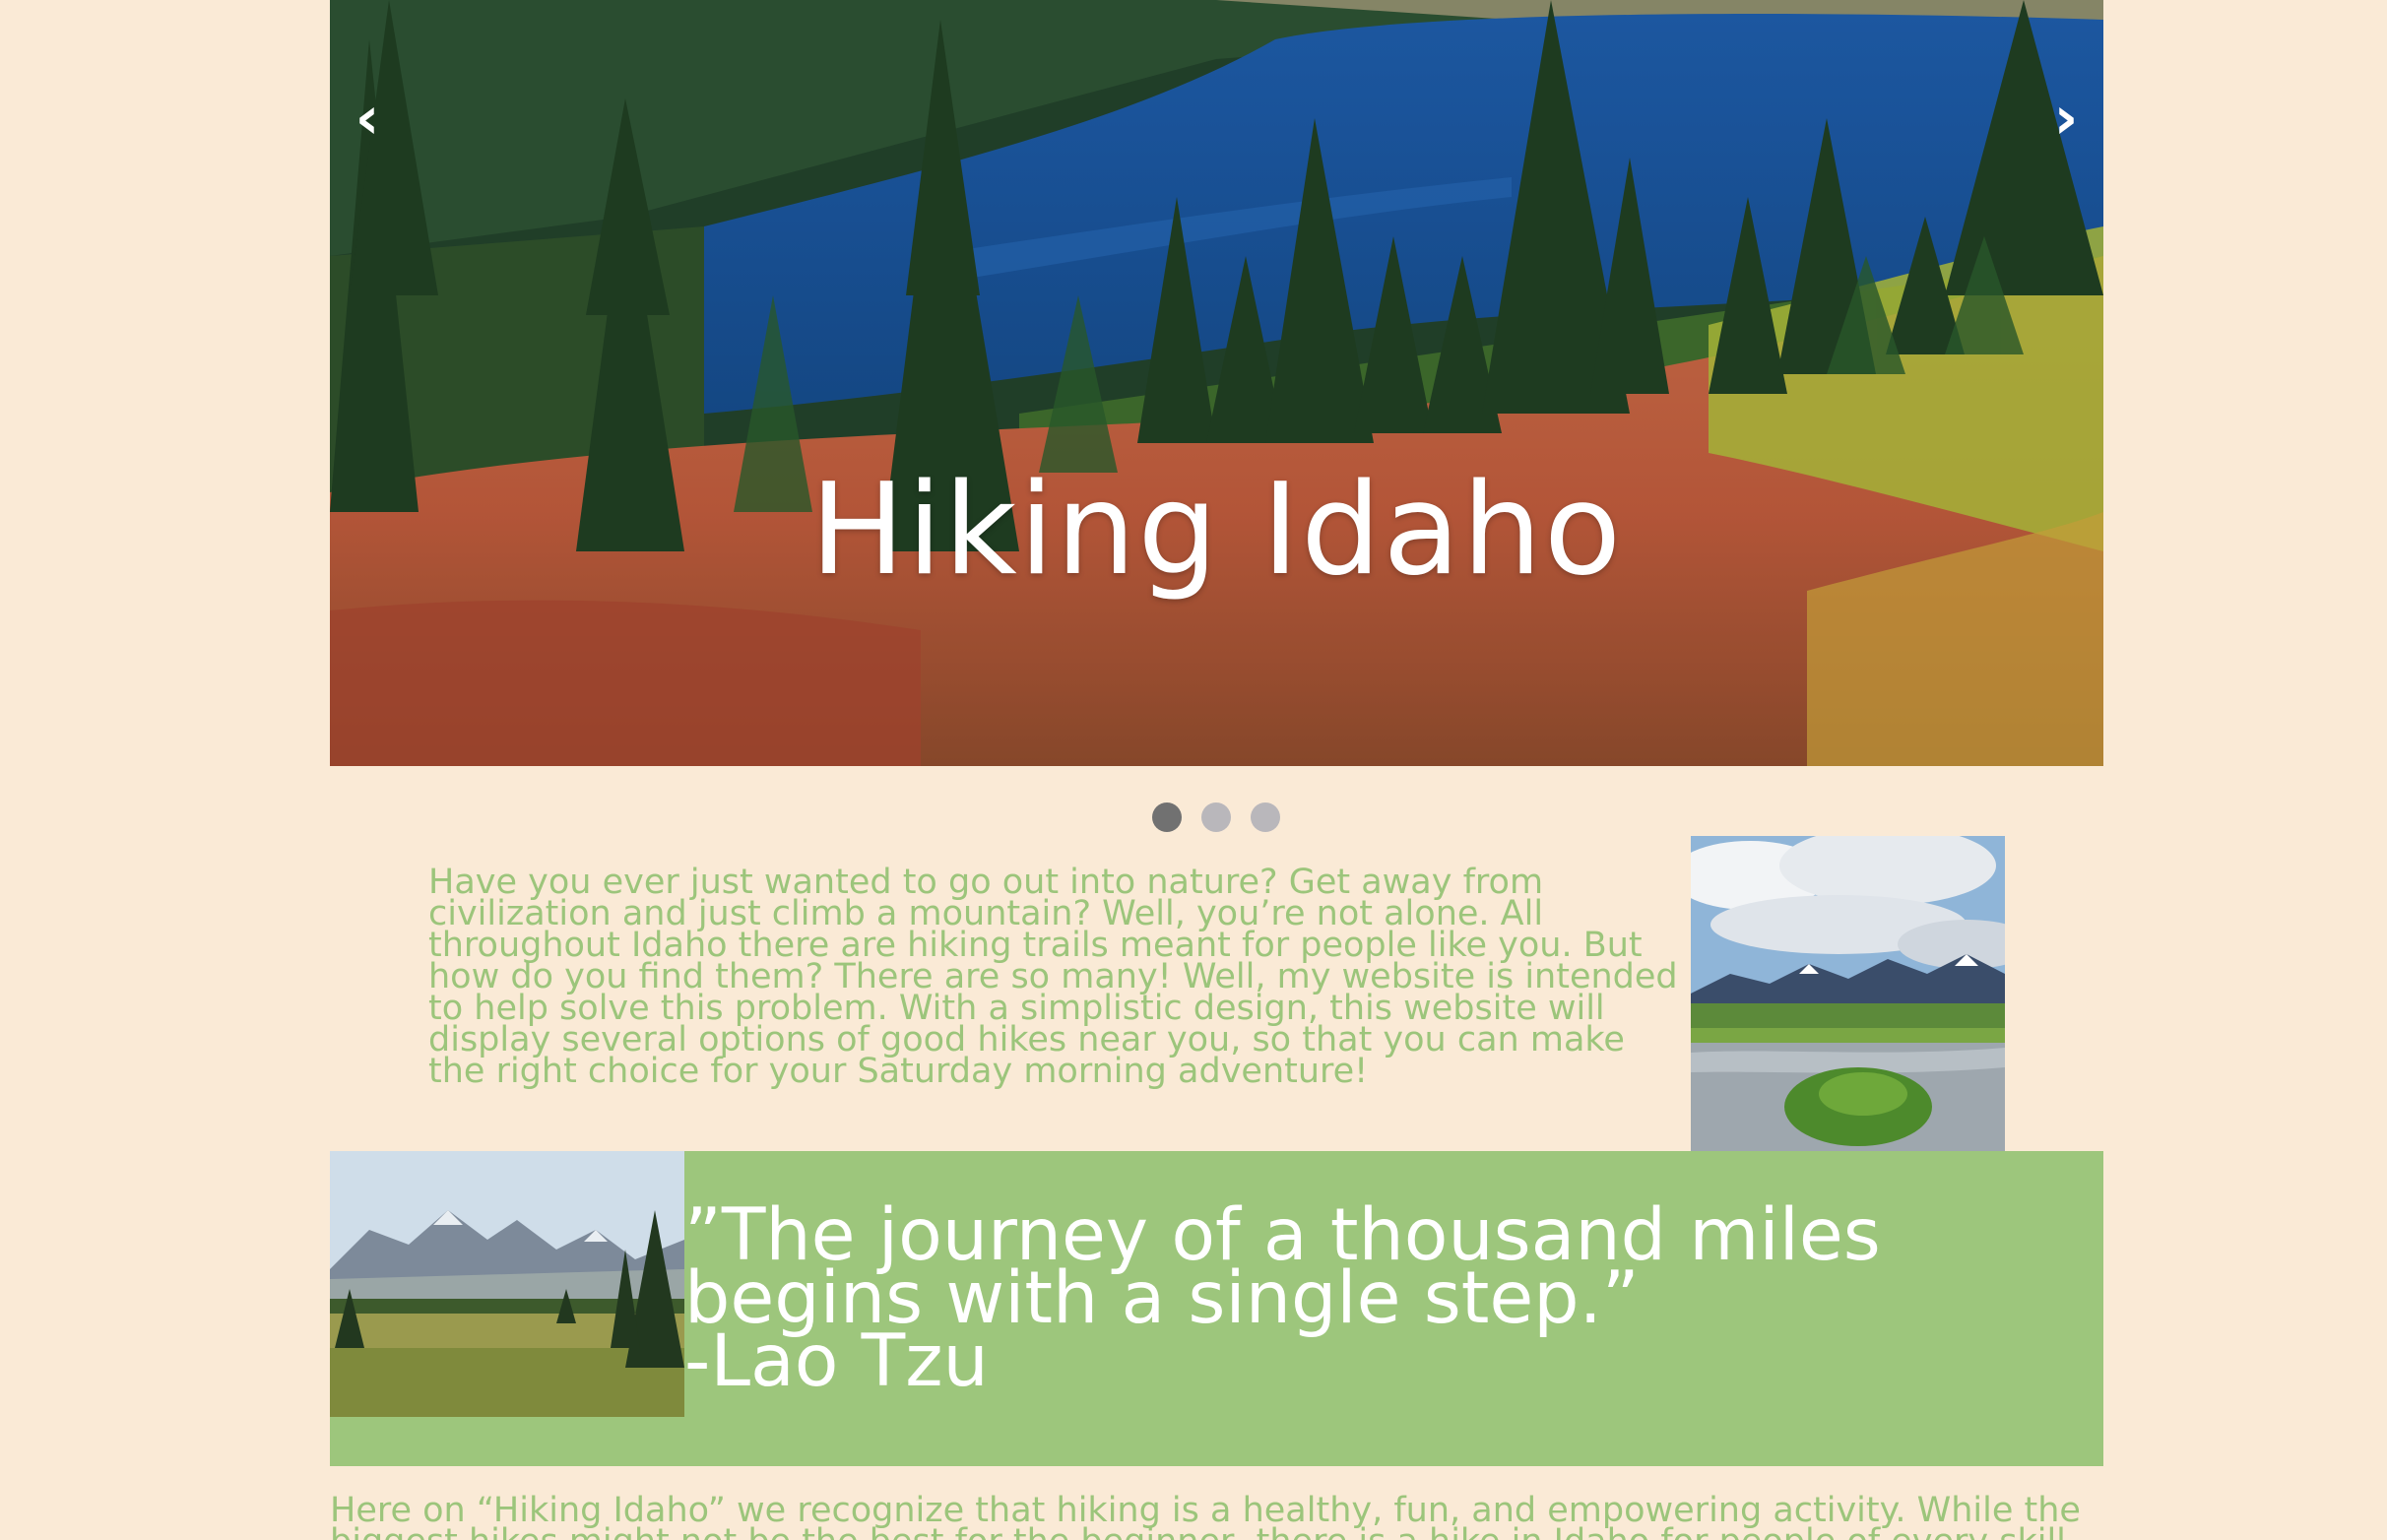 Image resolution: width=2387 pixels, height=1540 pixels. Describe the element at coordinates (2066, 118) in the screenshot. I see `next-slide-button: ›` at that location.